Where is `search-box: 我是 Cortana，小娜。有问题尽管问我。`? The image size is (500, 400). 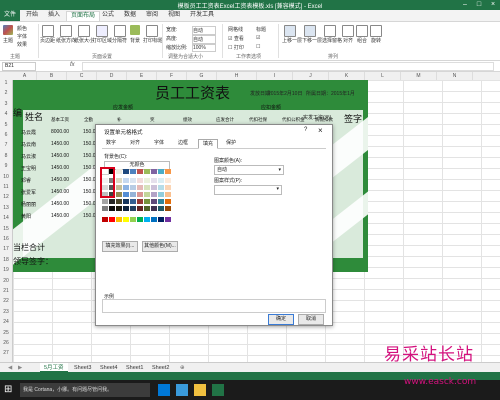
search-box: 我是 Cortana，小娜。有问题尽管问我。 is located at coordinates (85, 390).